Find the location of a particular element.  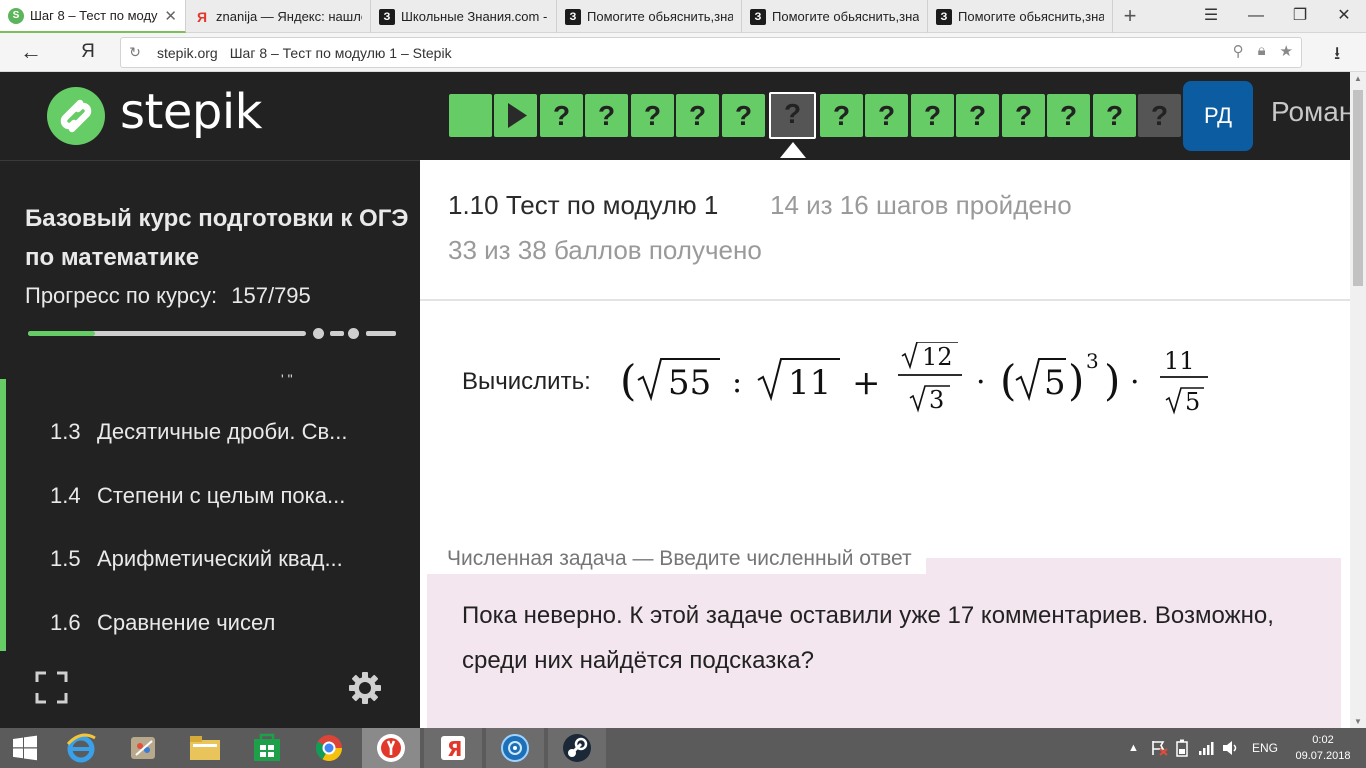

yandex-browser-icon is located at coordinates (391, 748).